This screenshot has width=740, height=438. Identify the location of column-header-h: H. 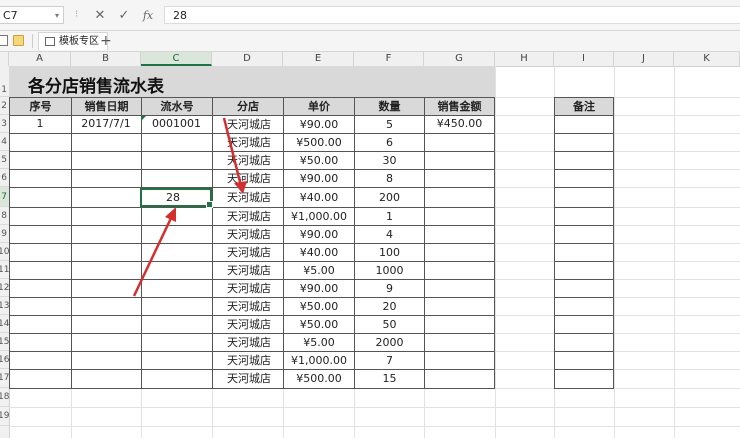
(524, 59).